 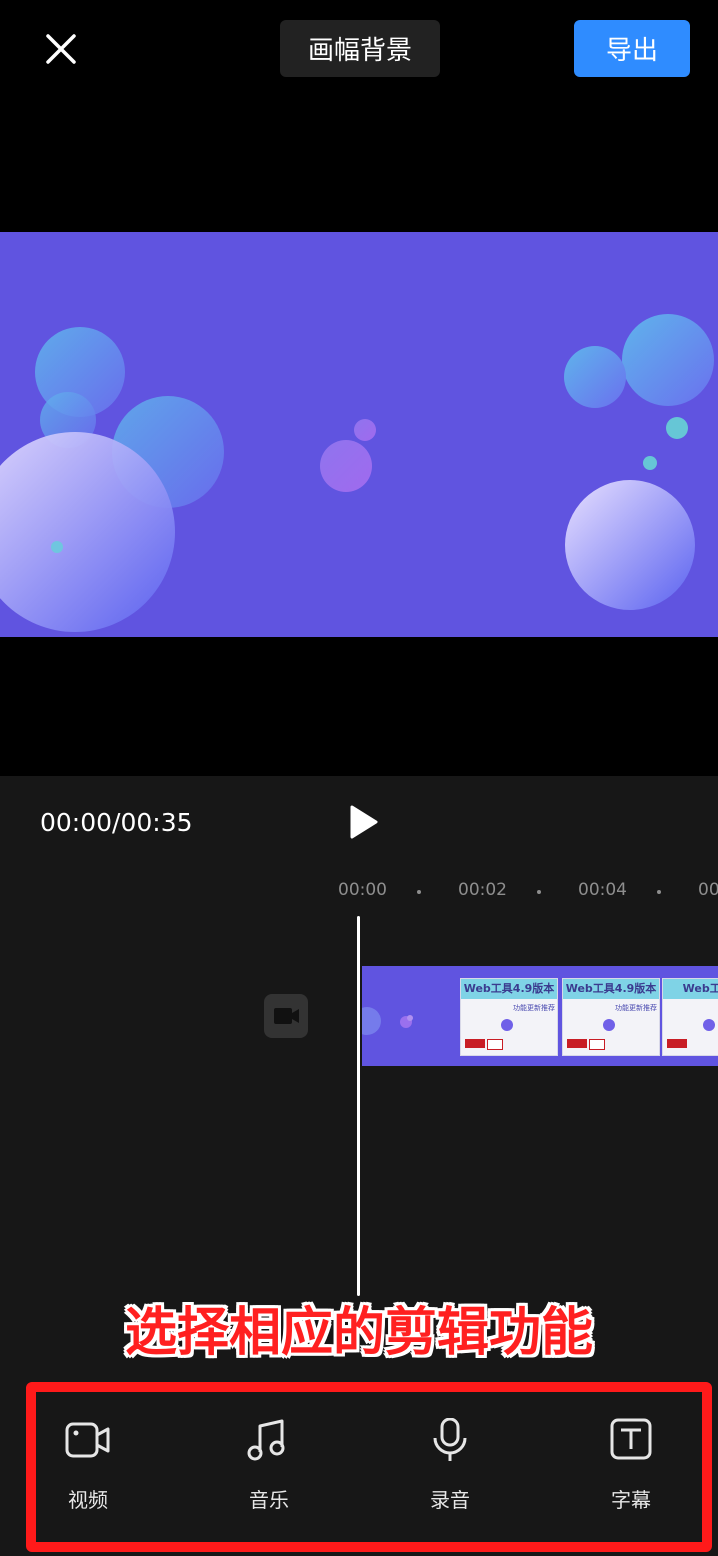 I want to click on tool-music-label: 音乐, so click(x=269, y=1500).